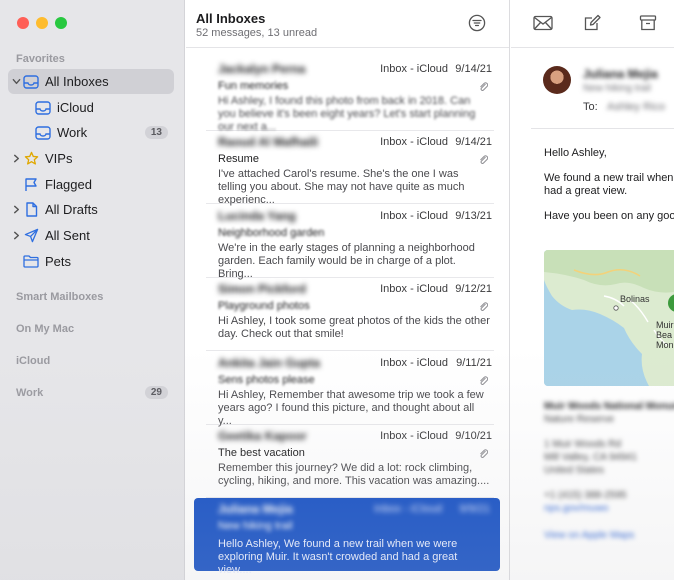 The height and width of the screenshot is (580, 674). Describe the element at coordinates (579, 419) in the screenshot. I see `location-type: Nature Reserve` at that location.